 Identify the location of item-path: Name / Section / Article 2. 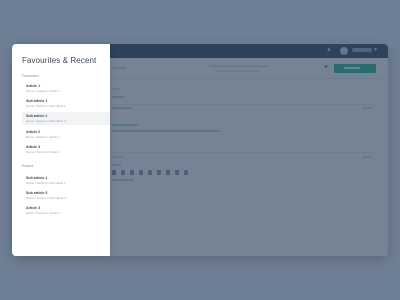
(43, 137).